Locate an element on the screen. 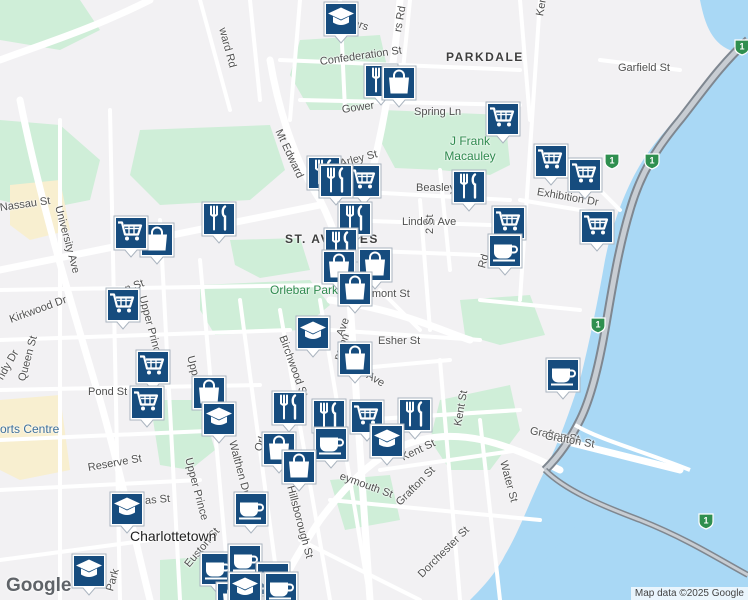 The width and height of the screenshot is (748, 600). map-attribution: Map data ©2025 Google is located at coordinates (689, 593).